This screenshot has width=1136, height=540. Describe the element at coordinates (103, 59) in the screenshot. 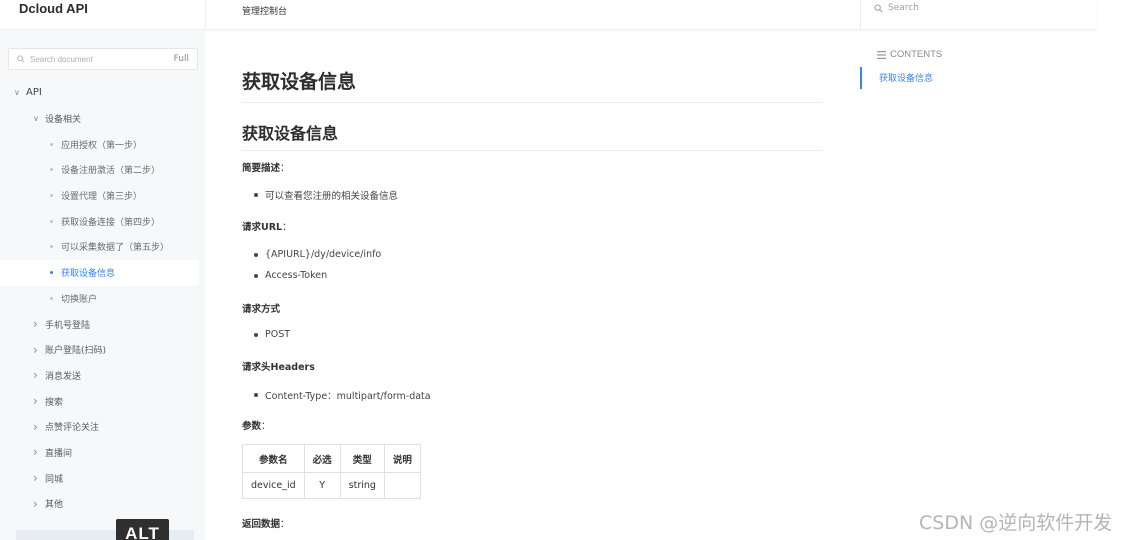

I see `sidebar-search-input: Search document Full` at that location.